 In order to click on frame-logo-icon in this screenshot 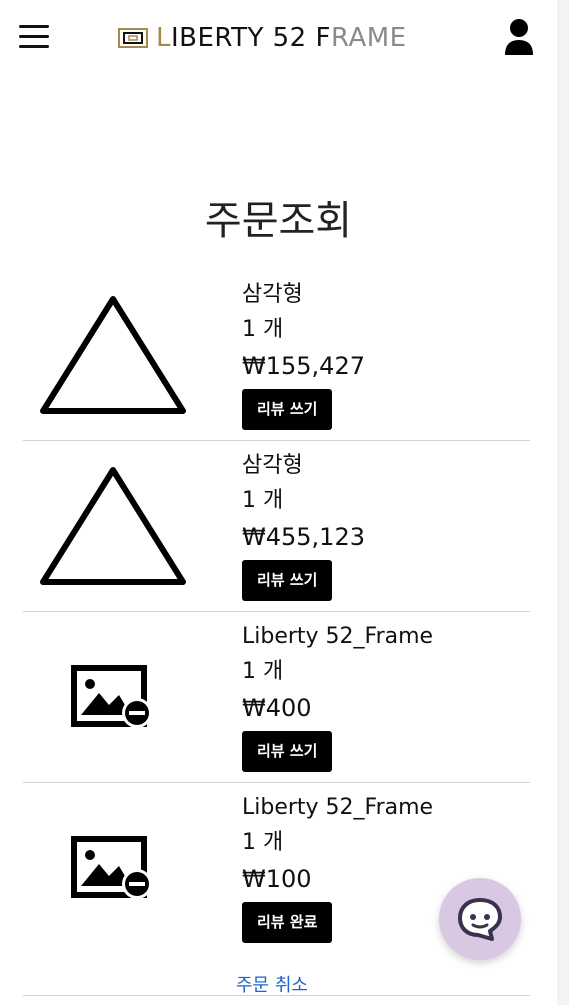, I will do `click(133, 38)`.